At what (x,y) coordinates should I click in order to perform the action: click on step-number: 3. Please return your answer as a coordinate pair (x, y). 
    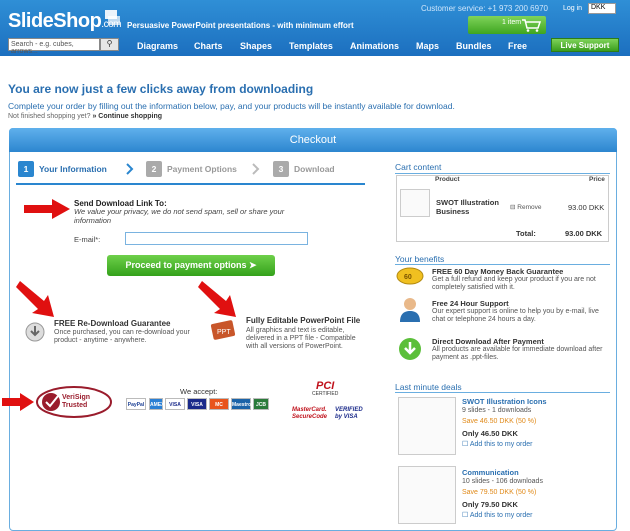
    Looking at the image, I should click on (281, 169).